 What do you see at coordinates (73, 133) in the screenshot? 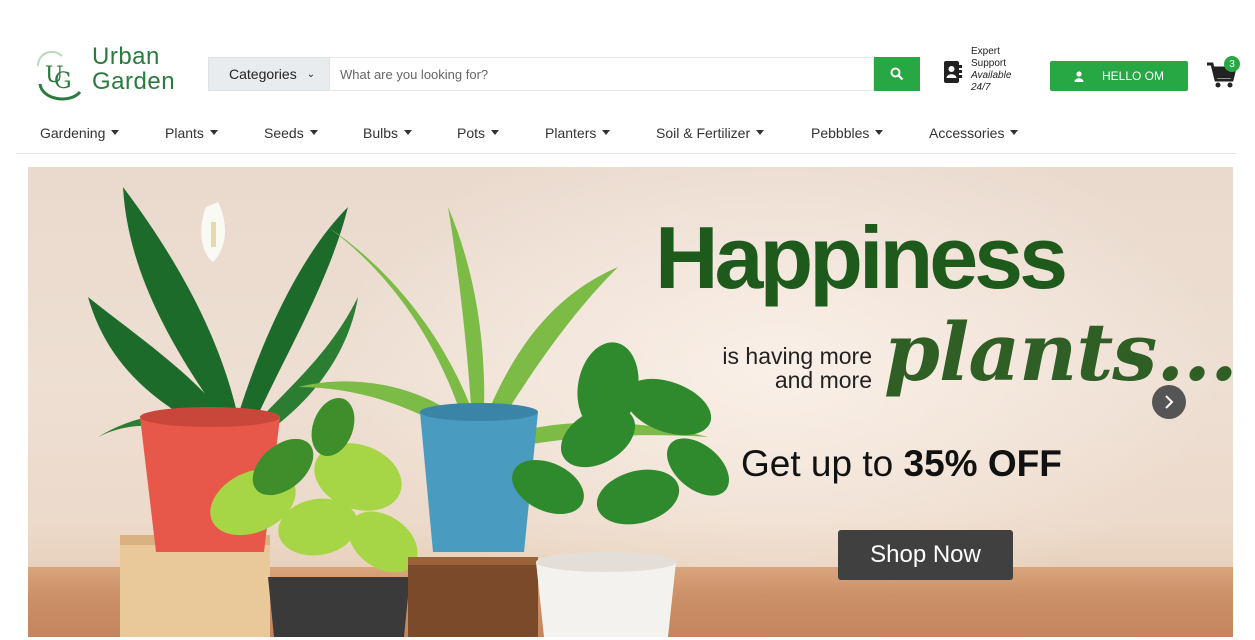
I see `nav-label: Gardening` at bounding box center [73, 133].